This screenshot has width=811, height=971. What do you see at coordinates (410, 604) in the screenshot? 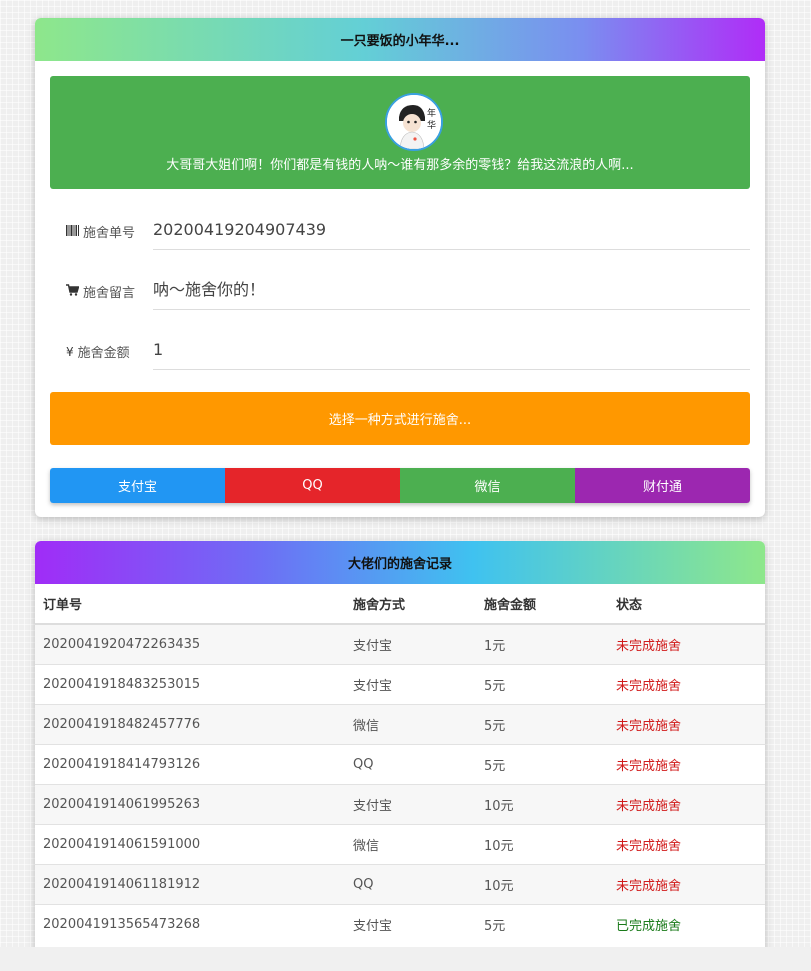
I see `col-method: 施舍方式` at bounding box center [410, 604].